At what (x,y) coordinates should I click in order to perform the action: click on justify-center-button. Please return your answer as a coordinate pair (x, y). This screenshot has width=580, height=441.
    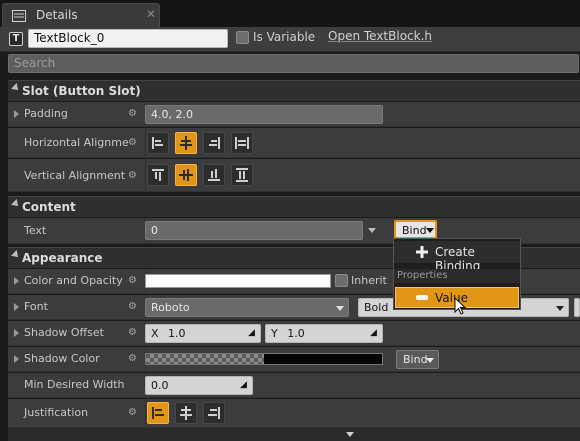
    Looking at the image, I should click on (186, 413).